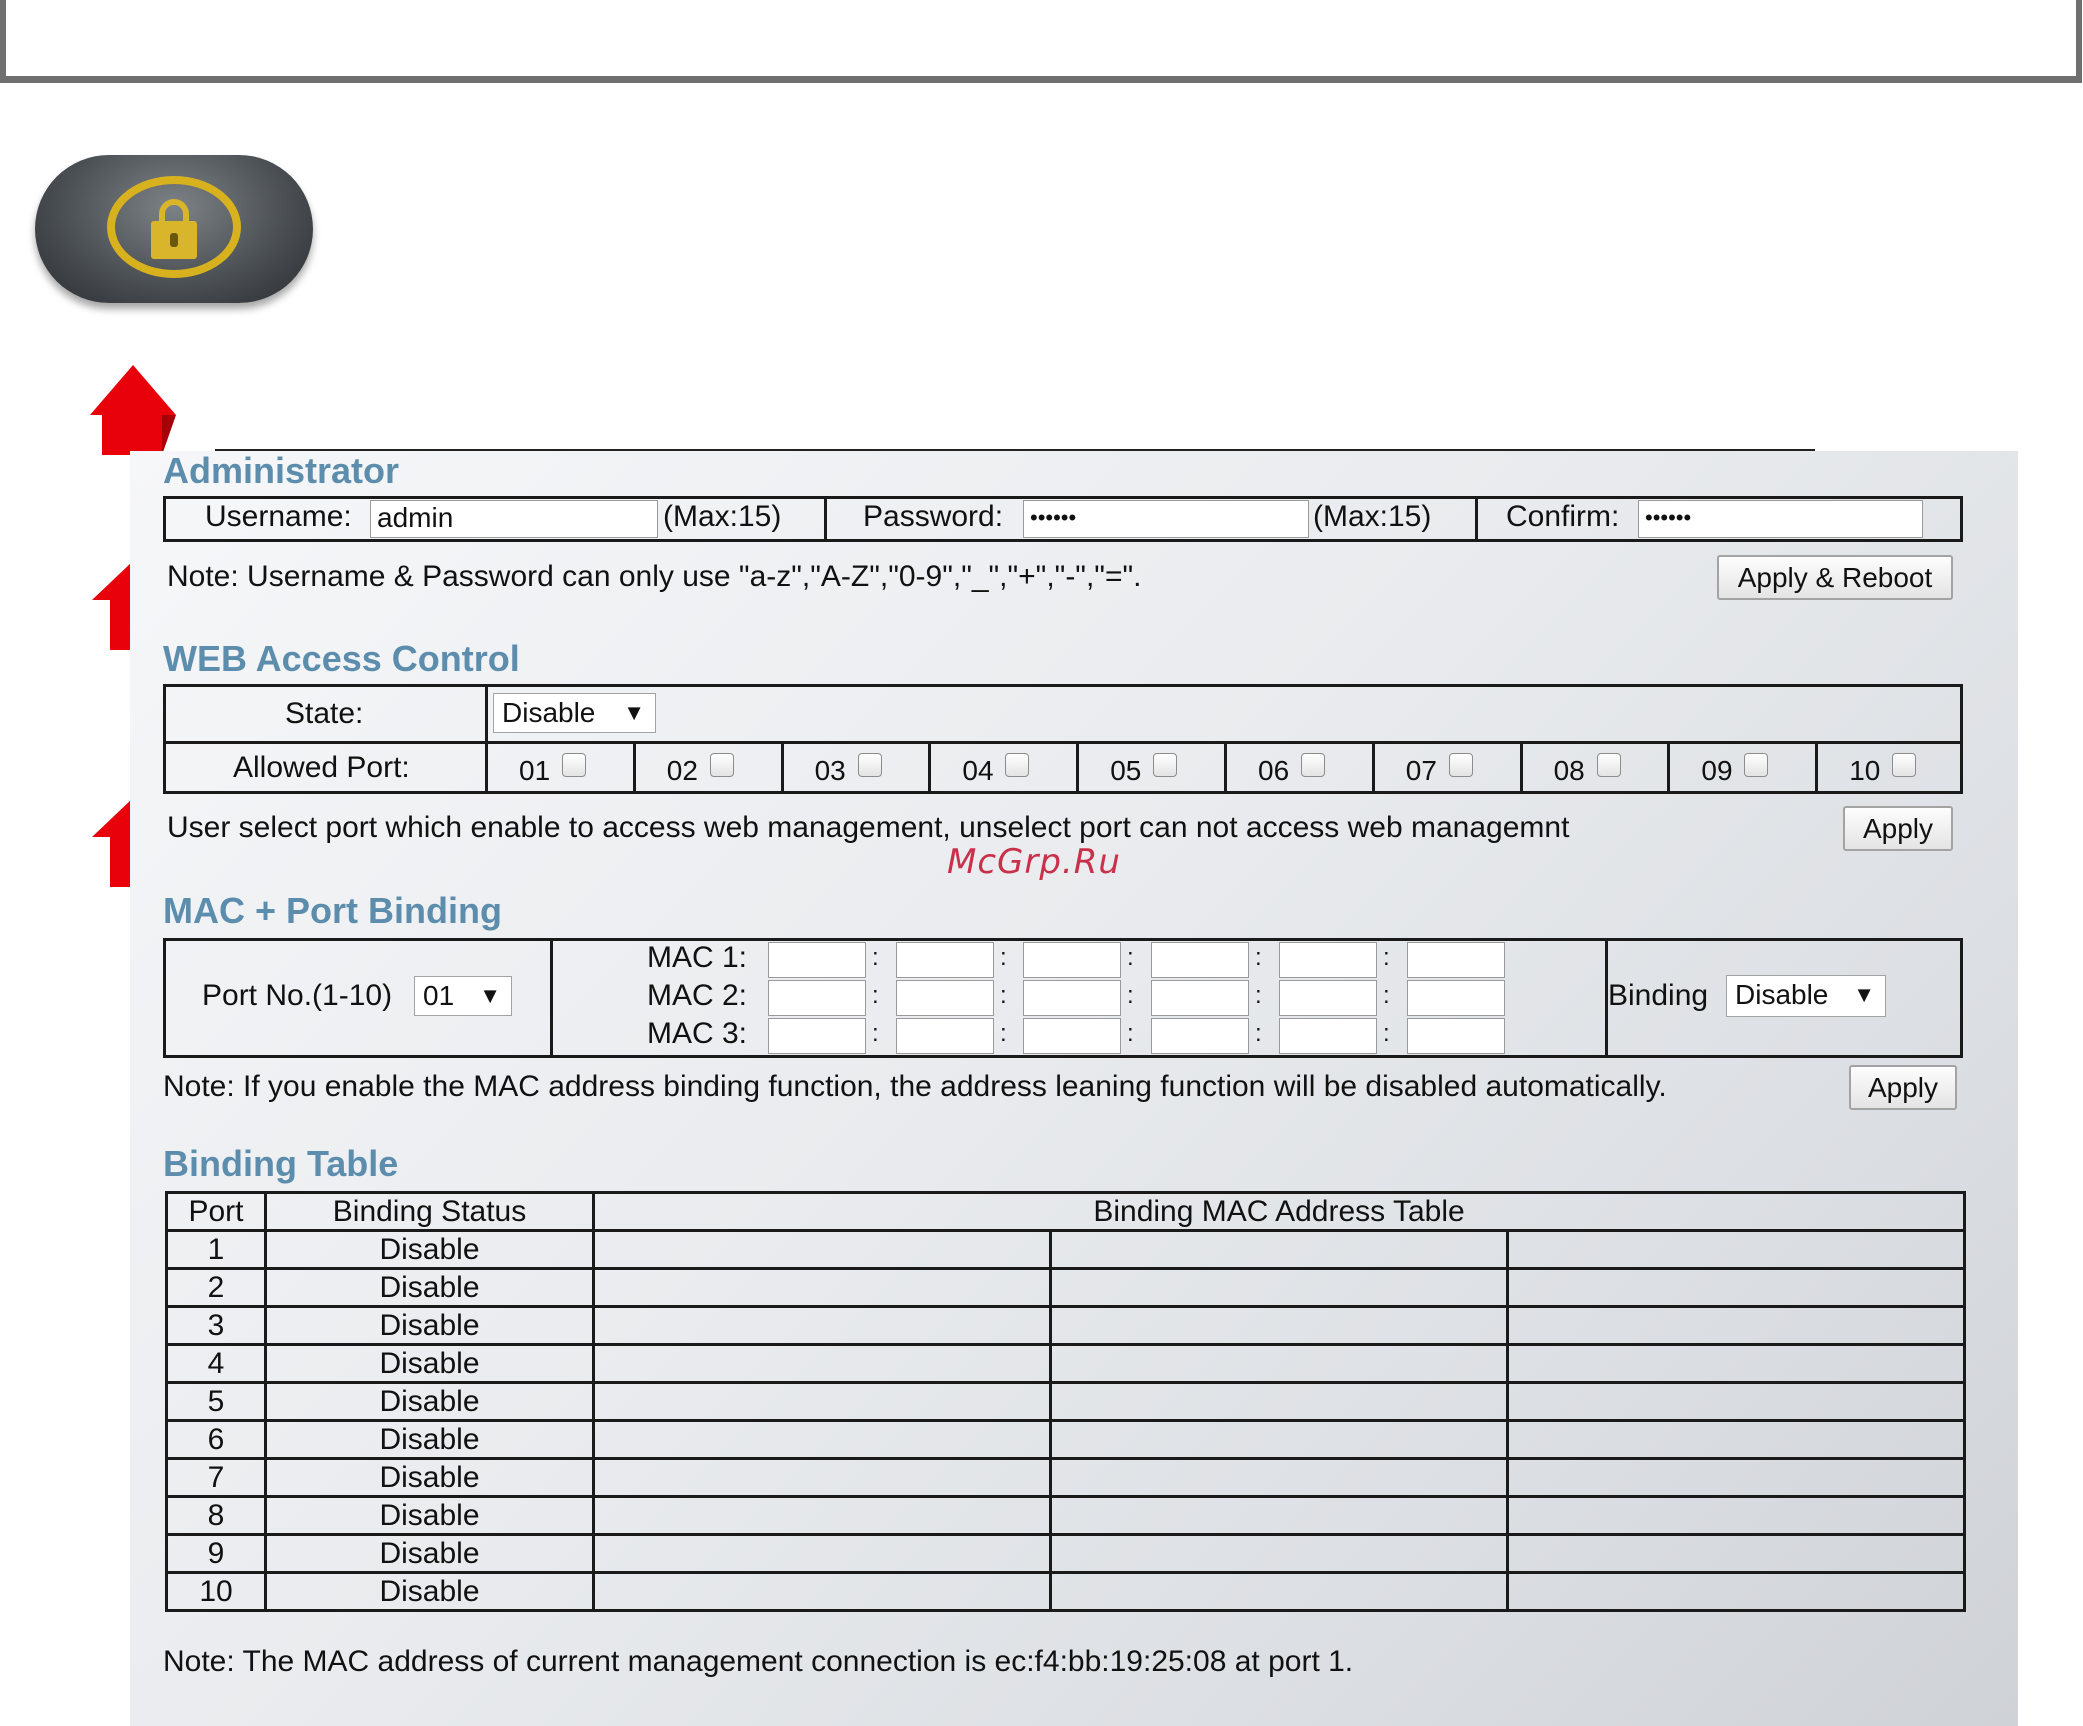  Describe the element at coordinates (324, 713) in the screenshot. I see `state-label: State:` at that location.